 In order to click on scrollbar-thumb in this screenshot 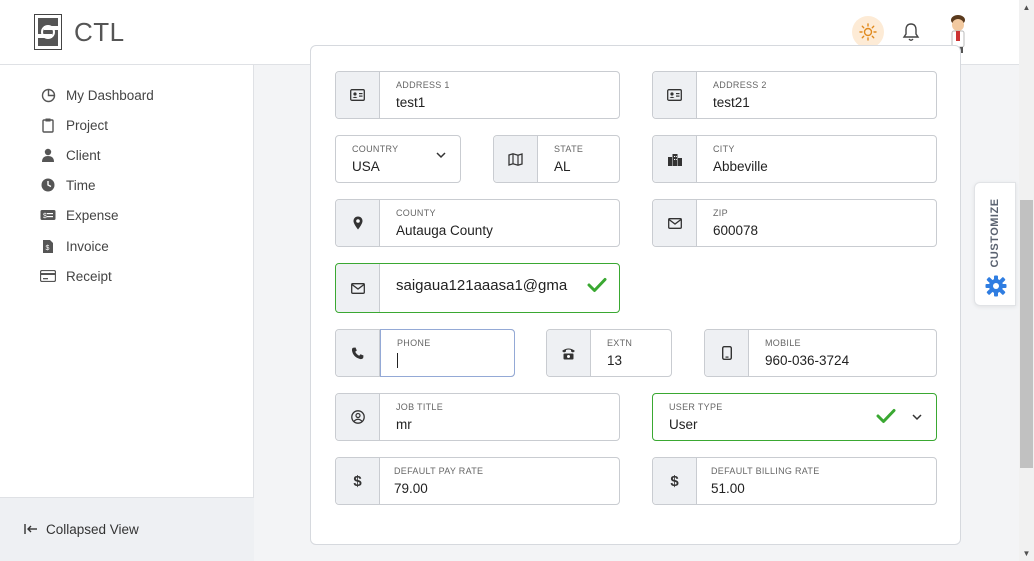, I will do `click(1026, 334)`.